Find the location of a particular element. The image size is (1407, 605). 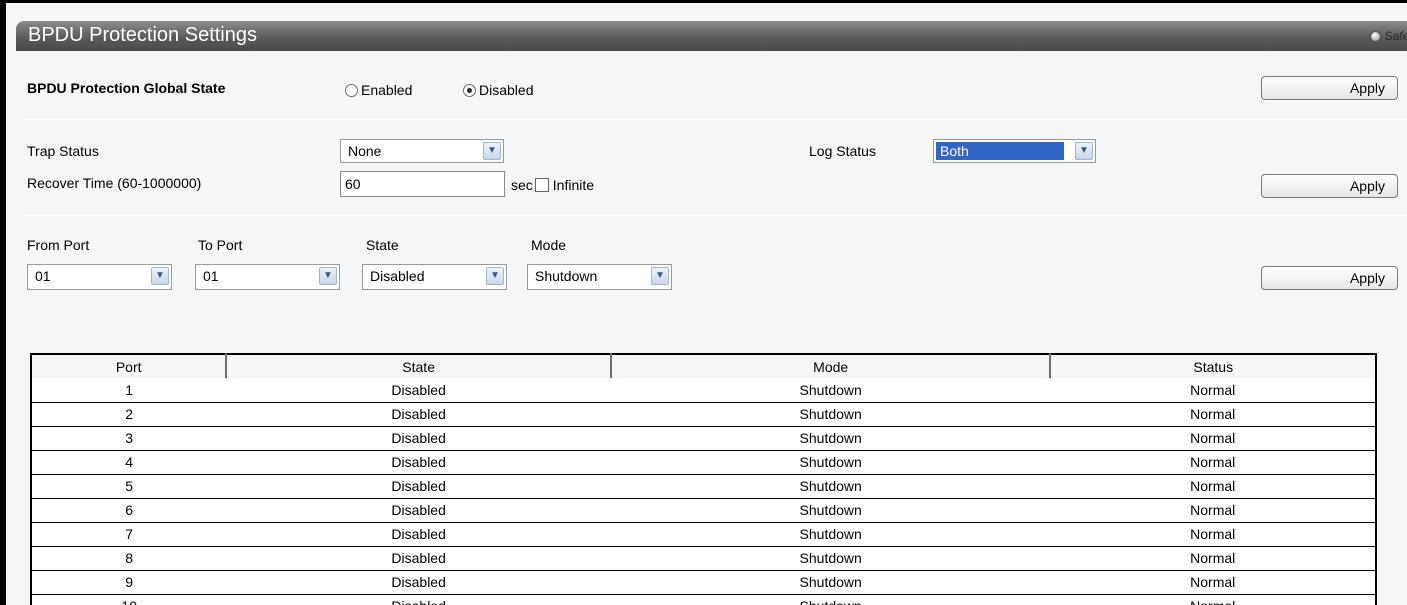

recover-time-unit: sec Infinite is located at coordinates (552, 185).